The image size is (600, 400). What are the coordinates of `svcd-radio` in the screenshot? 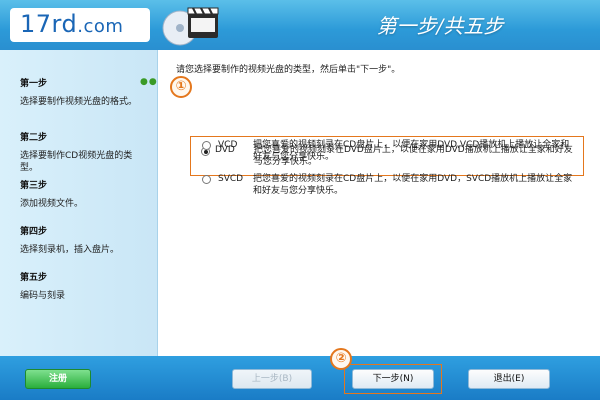 It's located at (206, 179).